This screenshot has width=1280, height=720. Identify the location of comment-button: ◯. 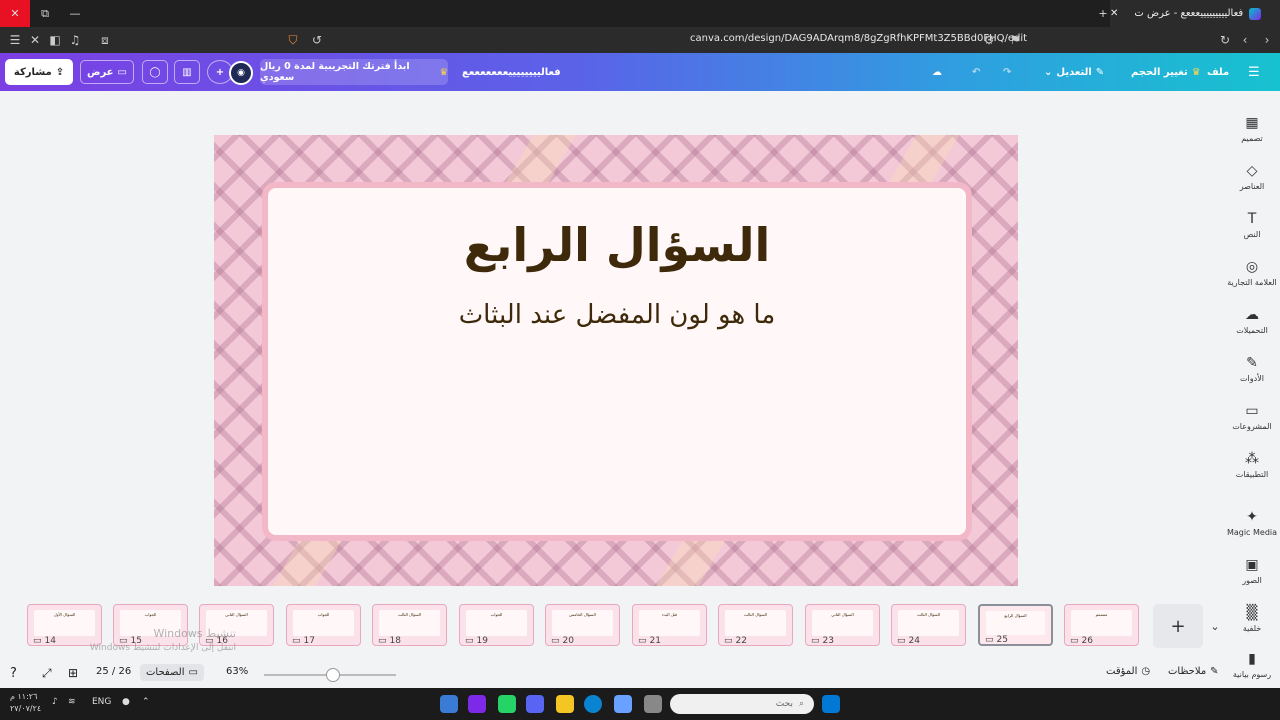
(155, 72).